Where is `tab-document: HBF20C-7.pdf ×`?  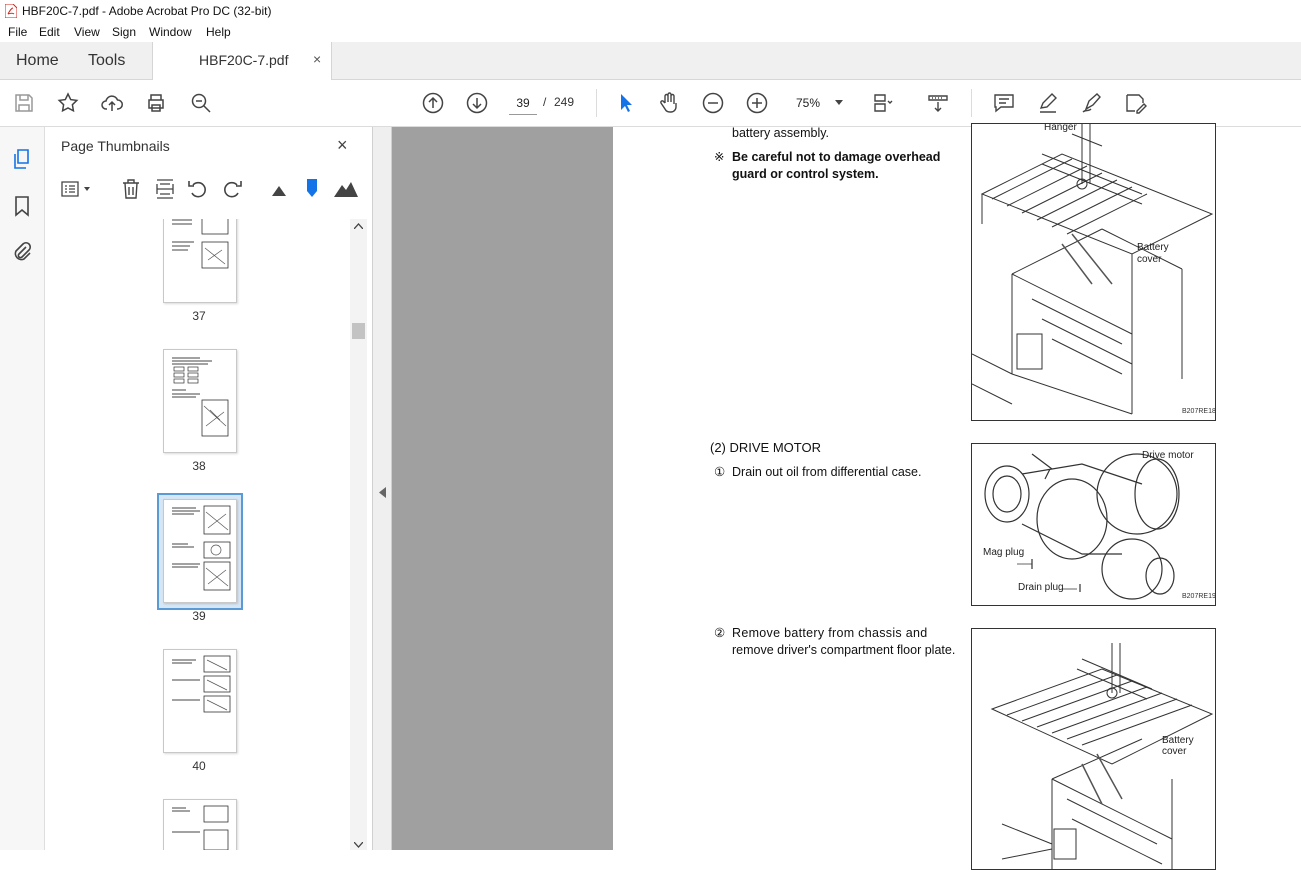
tab-document: HBF20C-7.pdf × is located at coordinates (242, 61).